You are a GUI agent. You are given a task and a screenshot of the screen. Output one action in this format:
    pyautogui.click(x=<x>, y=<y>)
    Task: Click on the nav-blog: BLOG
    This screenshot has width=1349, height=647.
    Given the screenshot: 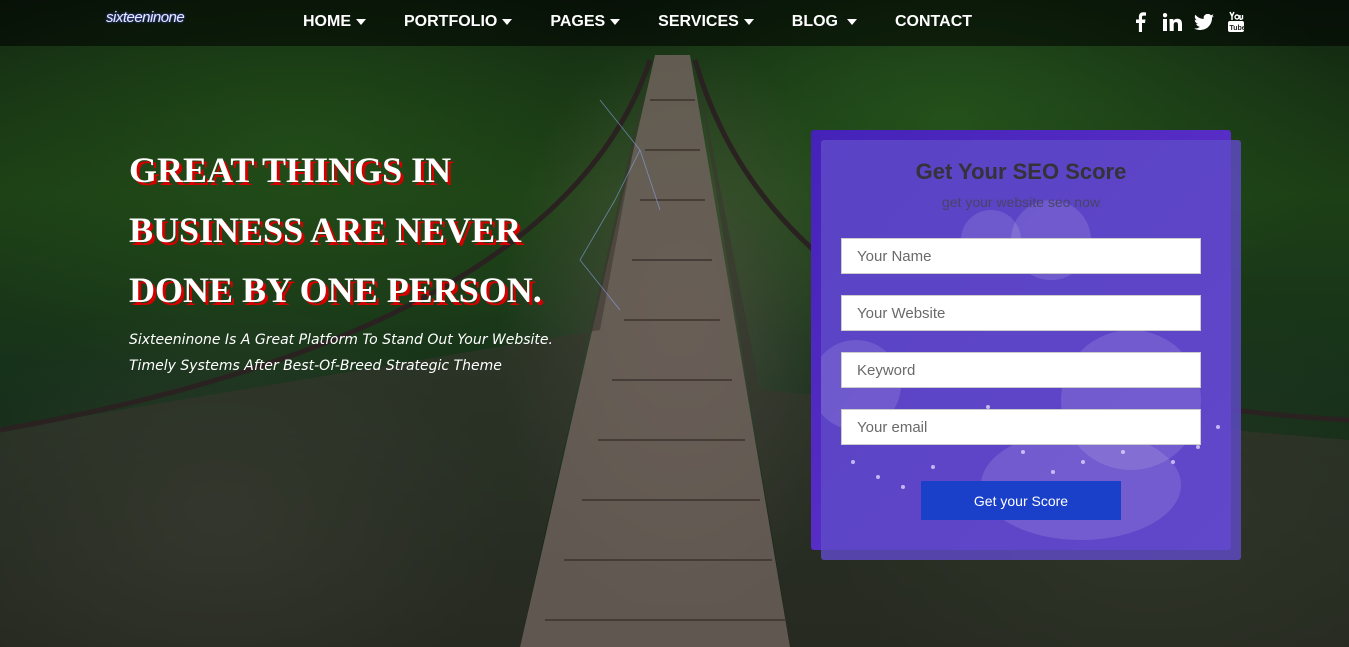 What is the action you would take?
    pyautogui.click(x=824, y=22)
    